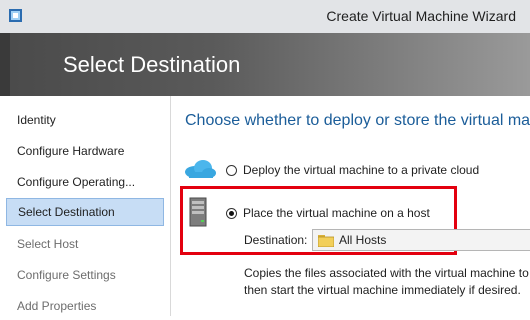 The width and height of the screenshot is (530, 320). What do you see at coordinates (421, 16) in the screenshot?
I see `window-title: Create Virtual Machine Wizard` at bounding box center [421, 16].